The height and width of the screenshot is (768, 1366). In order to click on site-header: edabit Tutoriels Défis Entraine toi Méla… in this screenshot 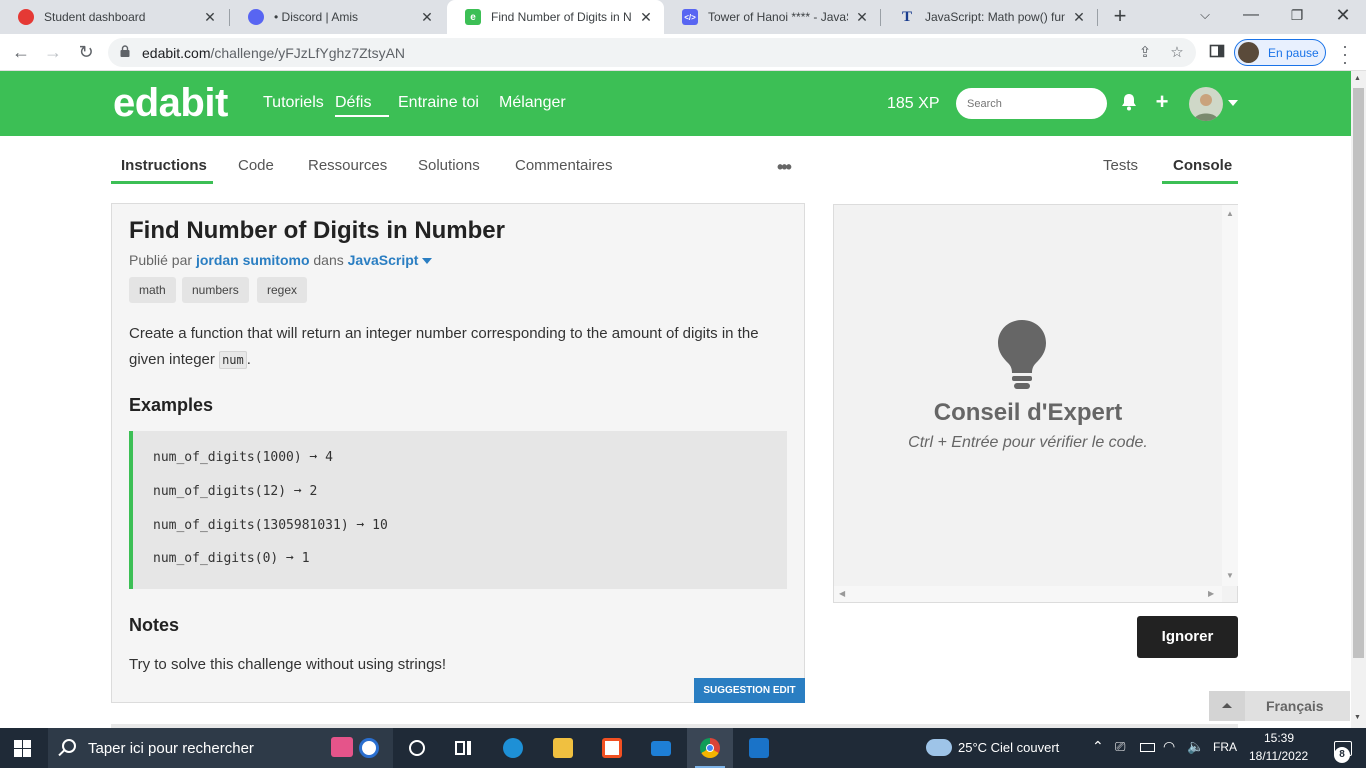, I will do `click(675, 103)`.